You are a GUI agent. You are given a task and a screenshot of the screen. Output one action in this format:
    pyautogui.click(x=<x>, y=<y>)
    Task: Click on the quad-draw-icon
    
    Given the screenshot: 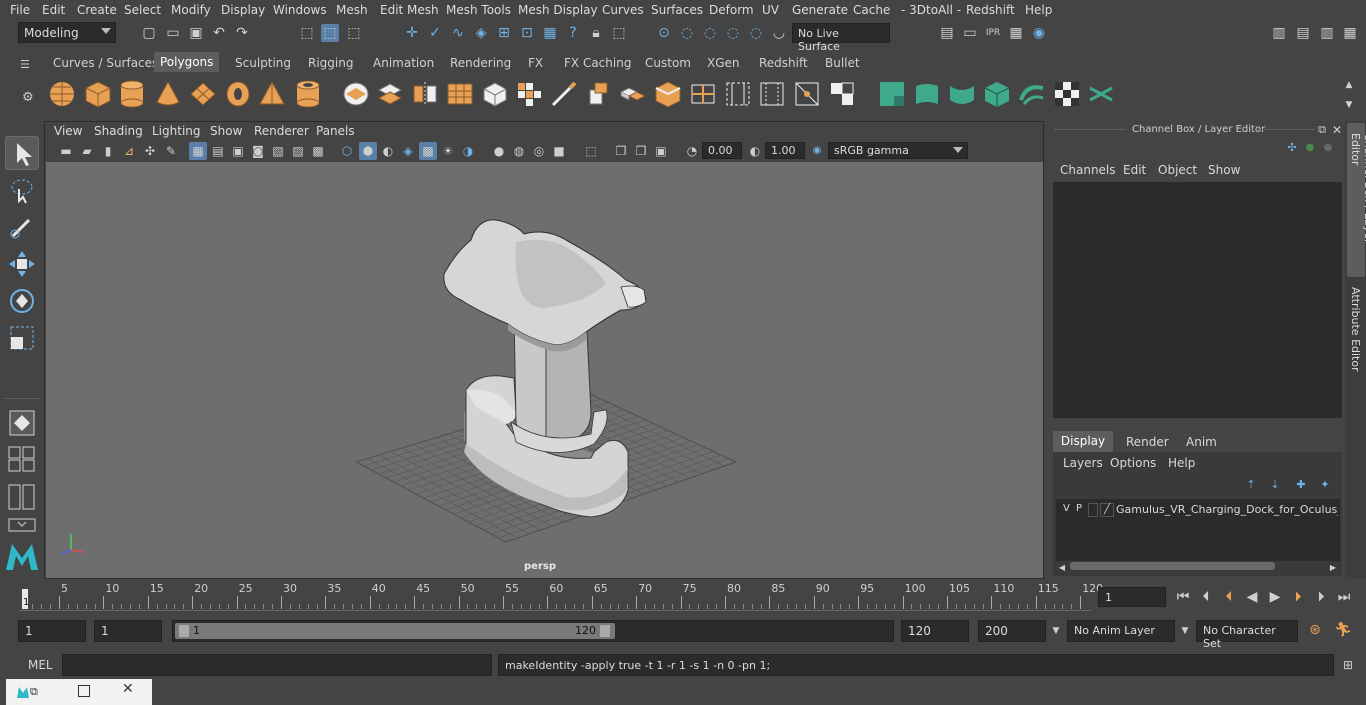 What is the action you would take?
    pyautogui.click(x=807, y=94)
    